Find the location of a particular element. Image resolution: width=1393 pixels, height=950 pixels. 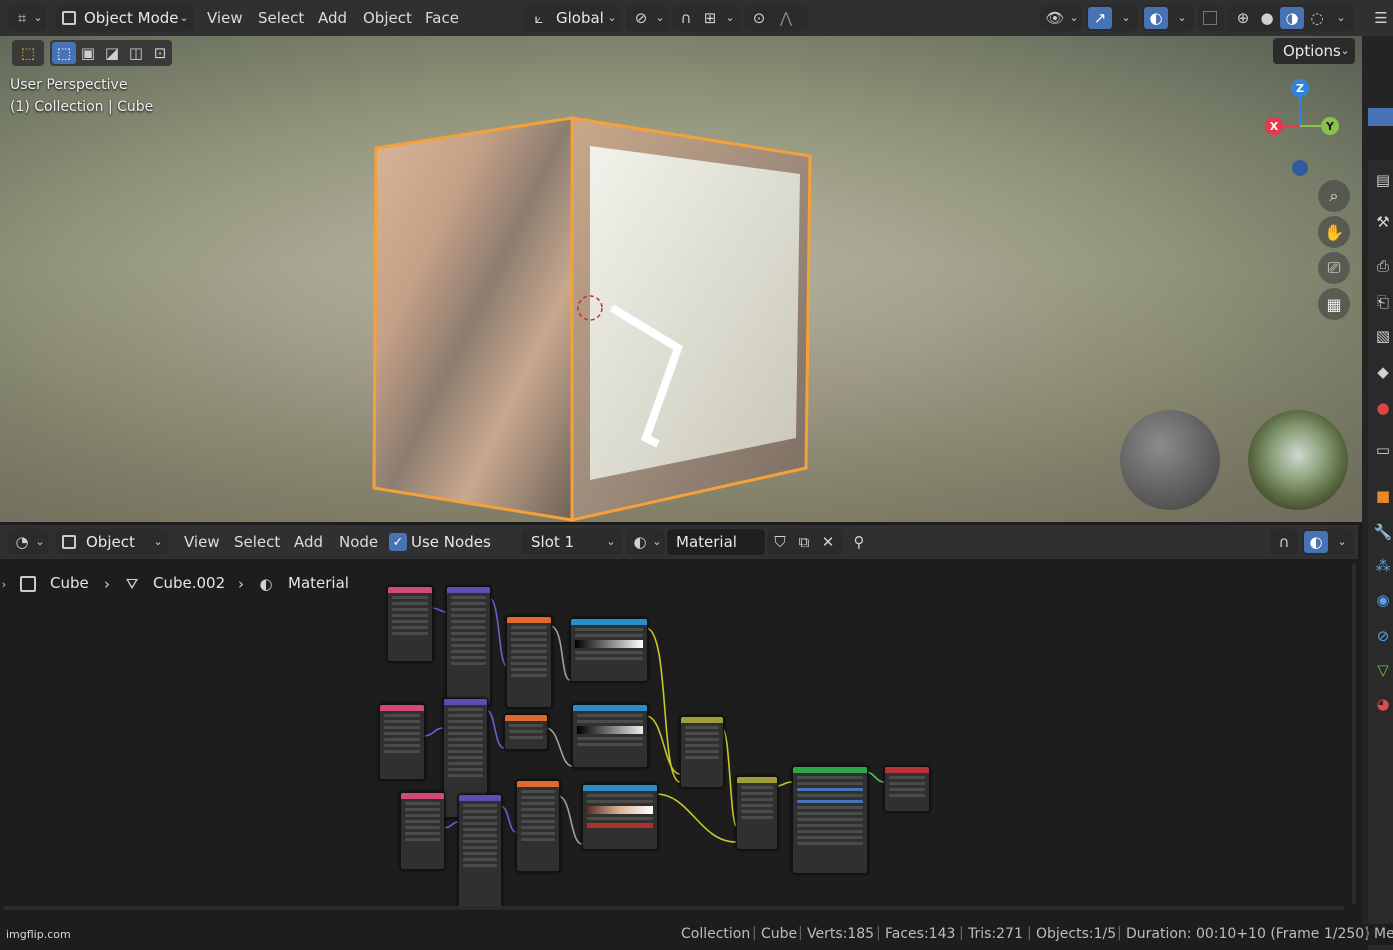

physics-icon: ◉ is located at coordinates (1382, 600).